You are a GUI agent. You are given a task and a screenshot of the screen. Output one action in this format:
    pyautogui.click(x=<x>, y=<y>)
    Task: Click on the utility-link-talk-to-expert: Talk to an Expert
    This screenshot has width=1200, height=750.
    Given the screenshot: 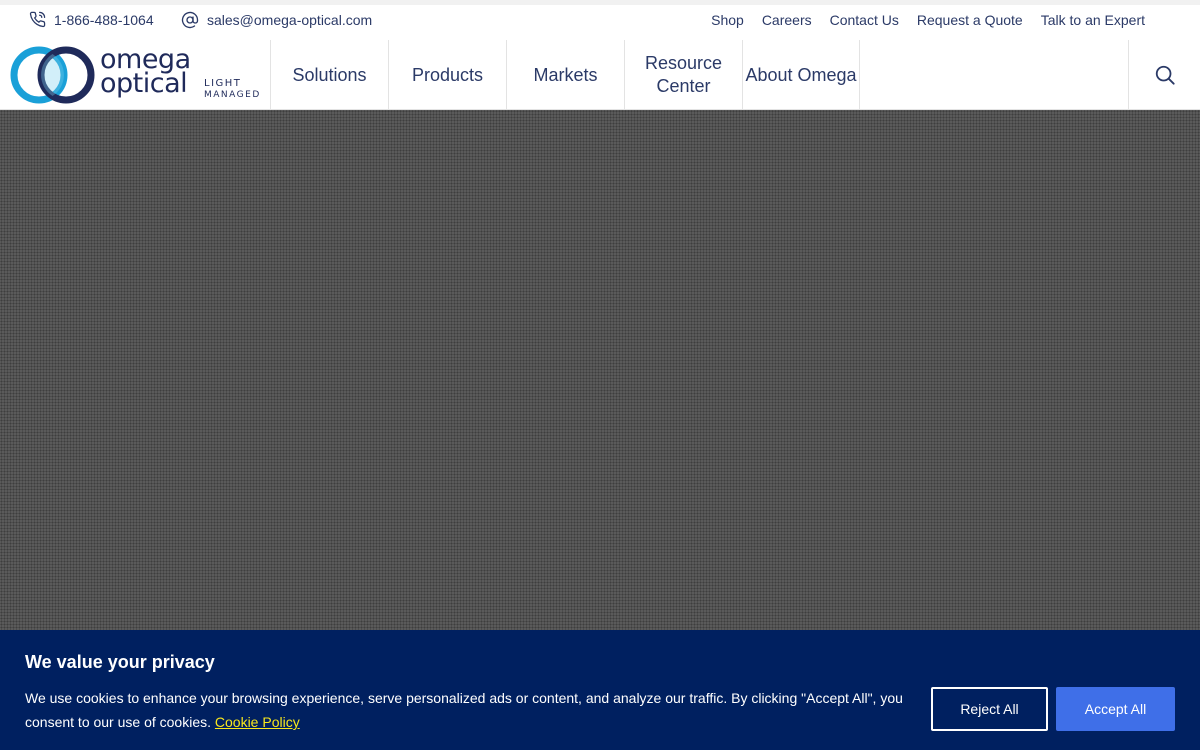 What is the action you would take?
    pyautogui.click(x=1093, y=20)
    